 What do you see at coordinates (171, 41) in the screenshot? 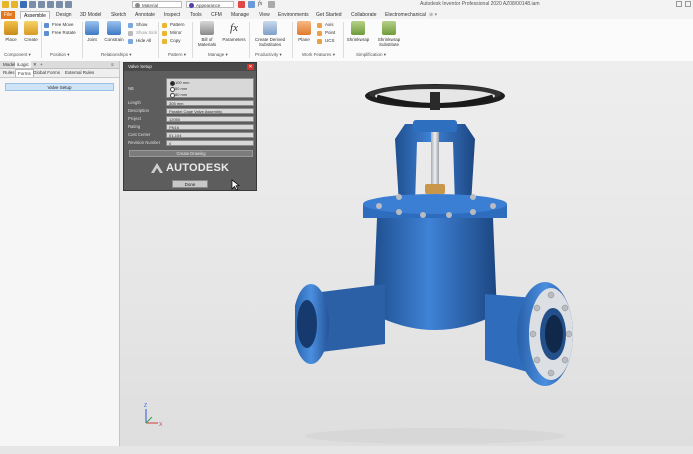
I see `copy-button: Copy` at bounding box center [171, 41].